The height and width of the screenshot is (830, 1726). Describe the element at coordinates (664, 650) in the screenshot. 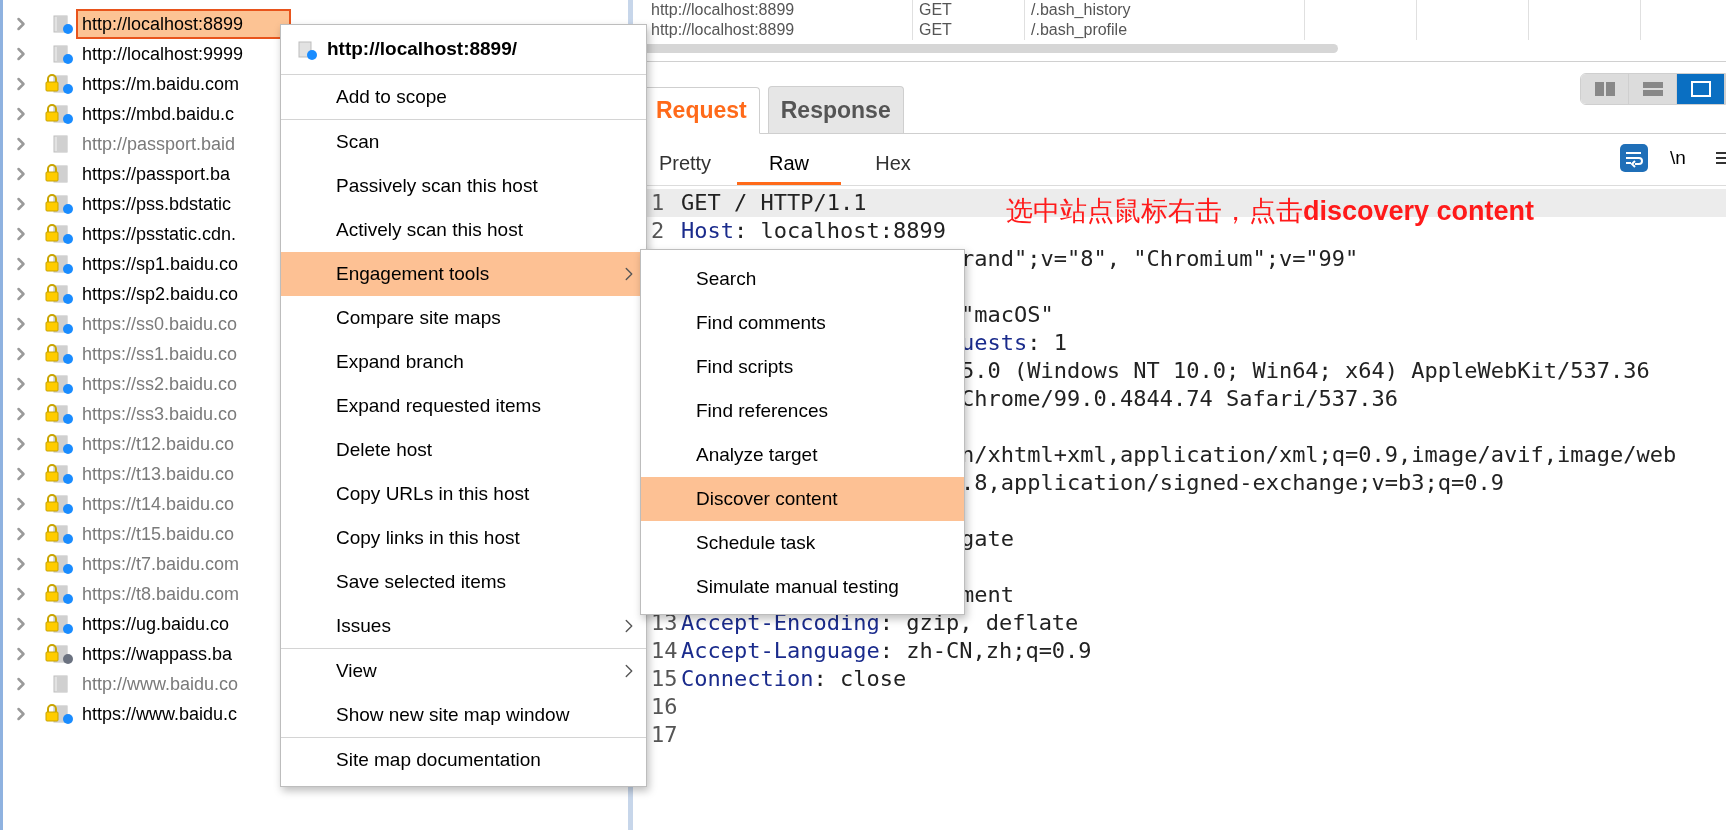

I see `line-number: 14` at that location.